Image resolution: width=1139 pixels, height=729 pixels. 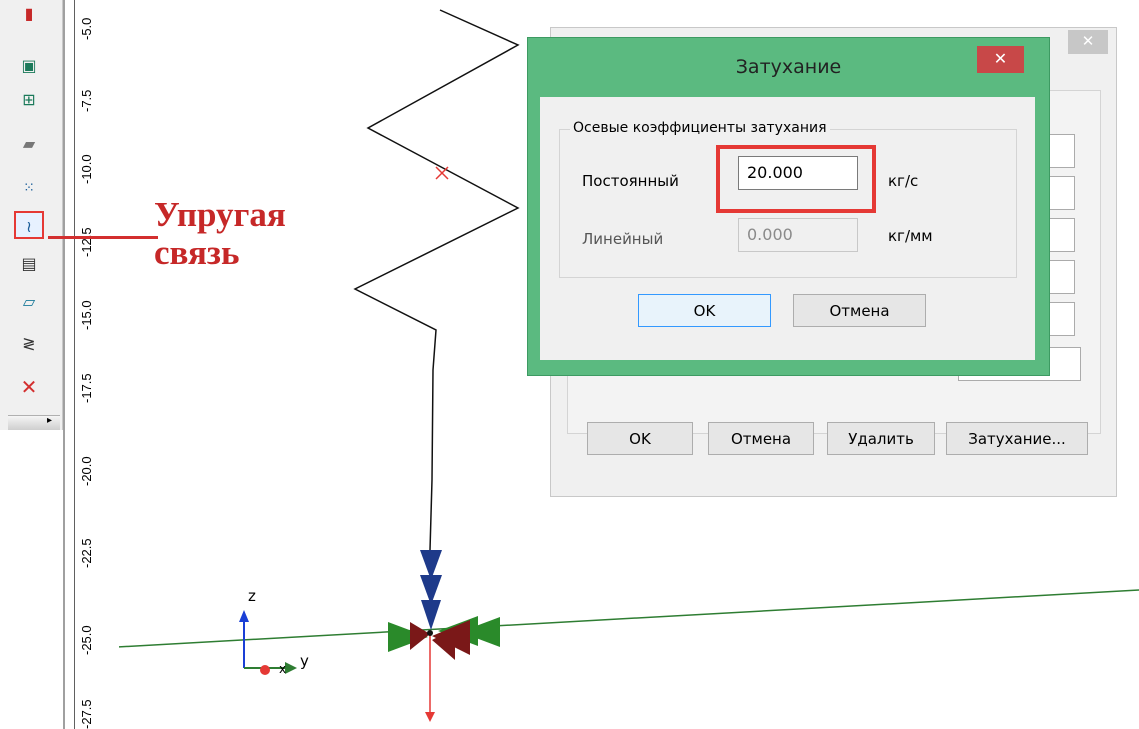 What do you see at coordinates (252, 596) in the screenshot?
I see `z-axis-label: z` at bounding box center [252, 596].